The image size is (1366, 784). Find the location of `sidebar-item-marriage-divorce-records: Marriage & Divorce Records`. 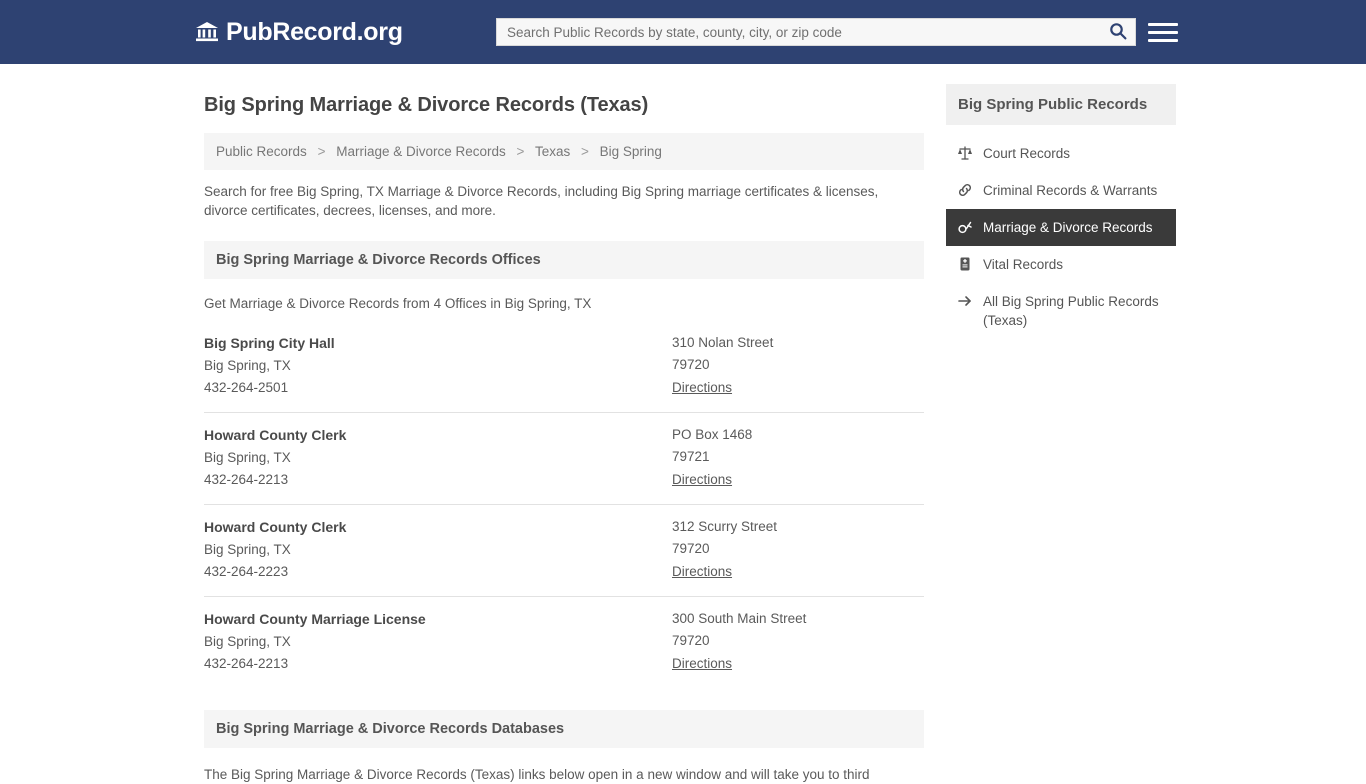

sidebar-item-marriage-divorce-records: Marriage & Divorce Records is located at coordinates (1061, 227).